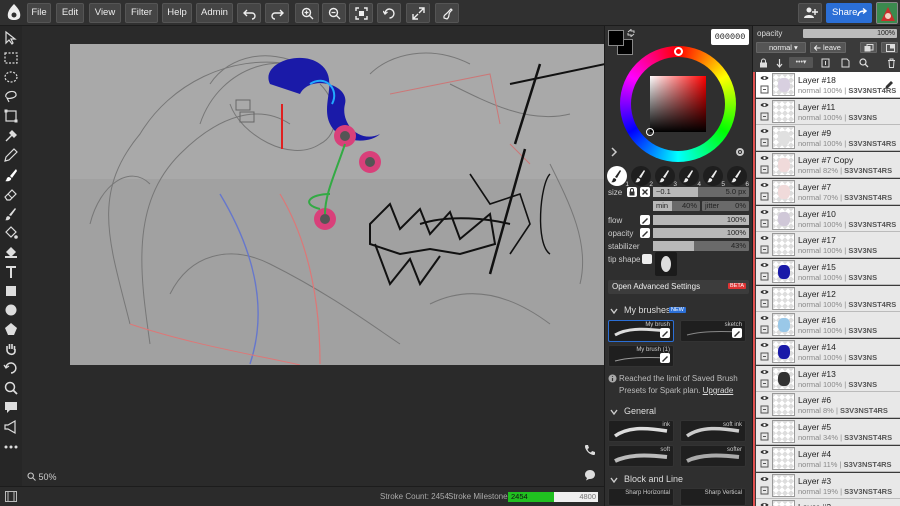  I want to click on menu-edit: Edit, so click(70, 13).